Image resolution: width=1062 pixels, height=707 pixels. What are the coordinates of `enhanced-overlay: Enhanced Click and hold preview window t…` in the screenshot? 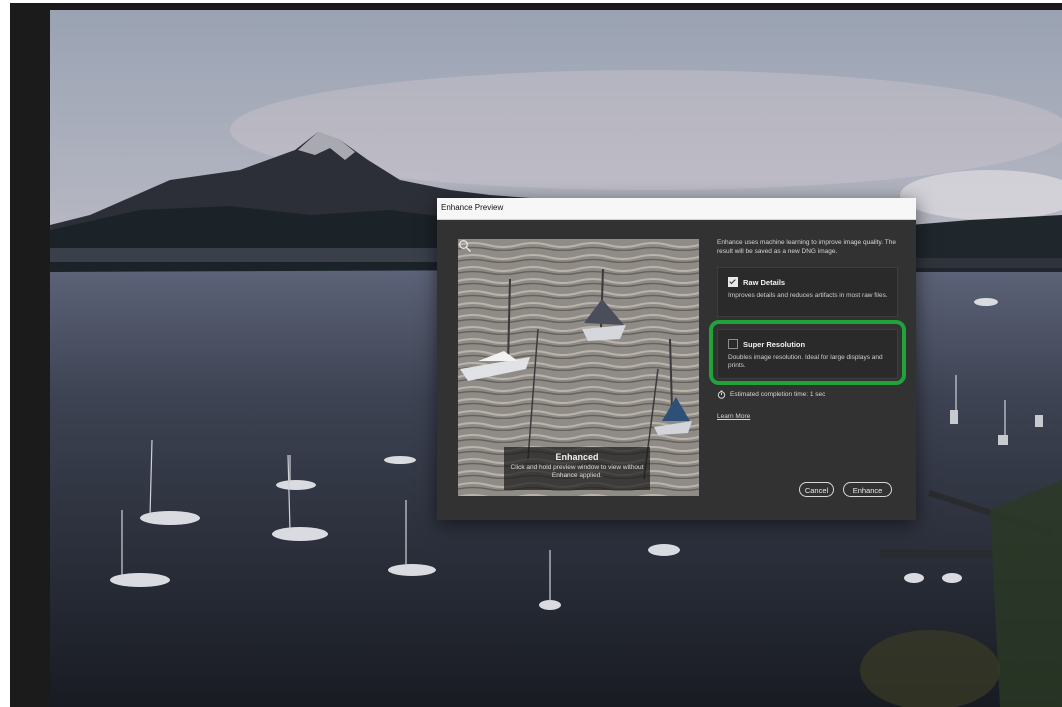 It's located at (577, 468).